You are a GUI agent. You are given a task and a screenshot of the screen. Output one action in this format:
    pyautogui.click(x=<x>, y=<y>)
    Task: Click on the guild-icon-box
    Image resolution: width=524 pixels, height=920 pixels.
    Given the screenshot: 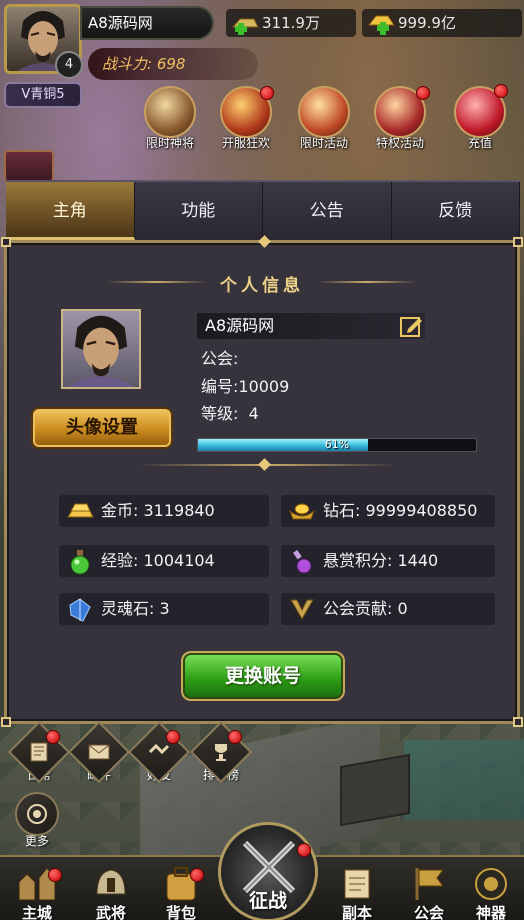 What is the action you would take?
    pyautogui.click(x=429, y=884)
    